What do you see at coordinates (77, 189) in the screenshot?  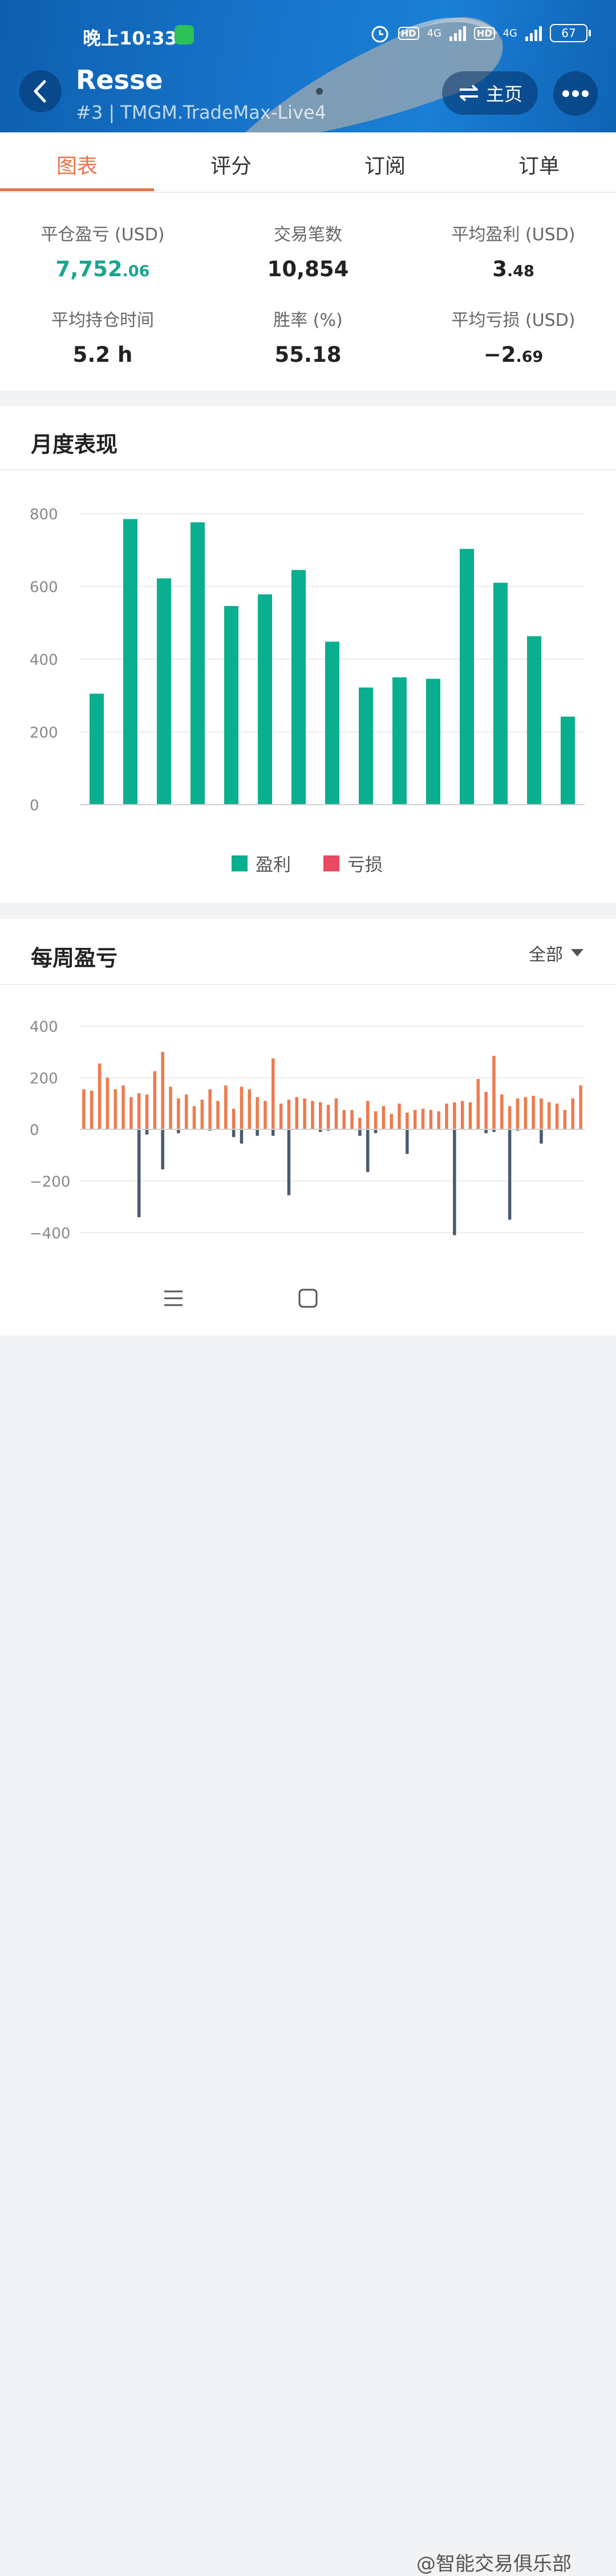 I see `active-tab-indicator` at bounding box center [77, 189].